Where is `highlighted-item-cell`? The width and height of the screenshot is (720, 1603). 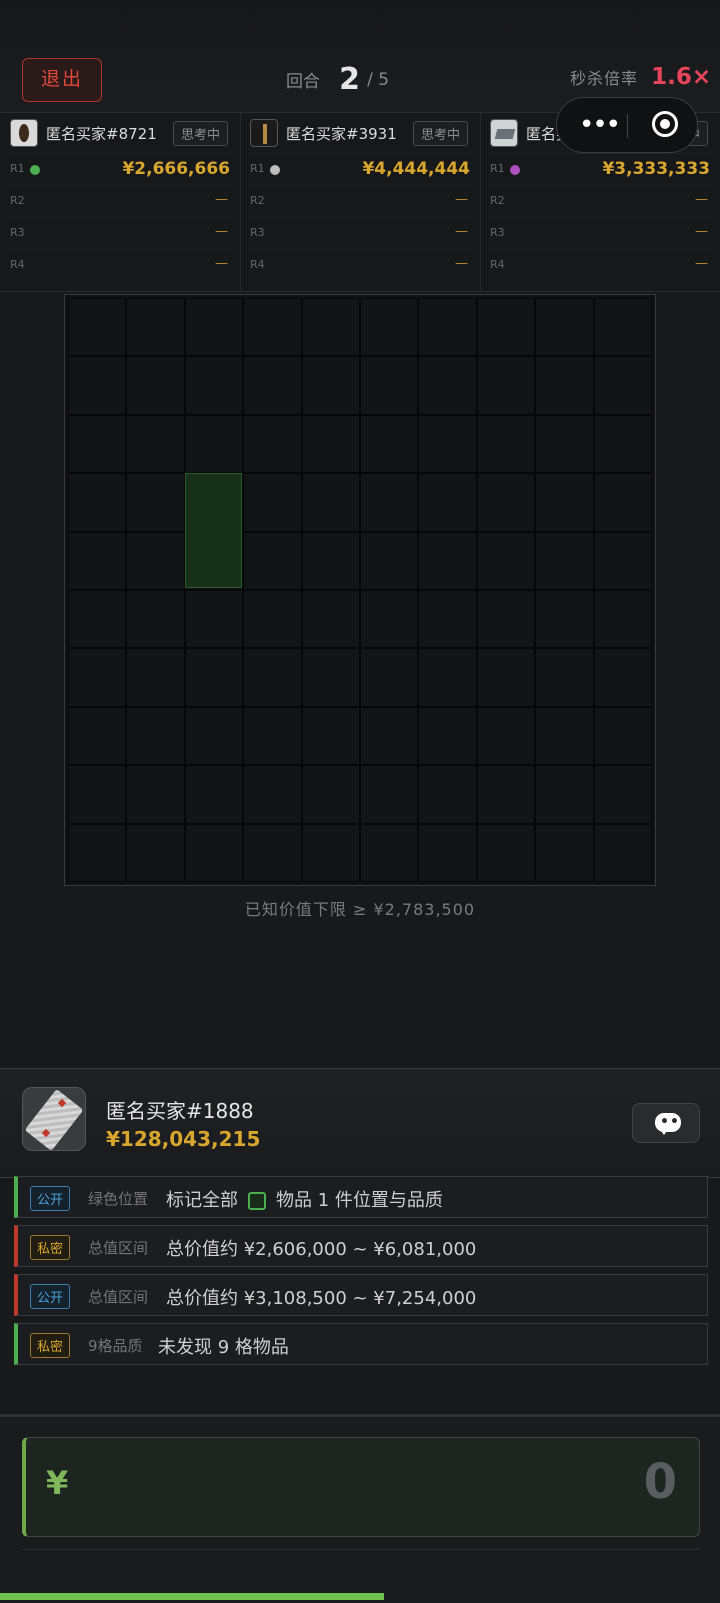
highlighted-item-cell is located at coordinates (213, 530).